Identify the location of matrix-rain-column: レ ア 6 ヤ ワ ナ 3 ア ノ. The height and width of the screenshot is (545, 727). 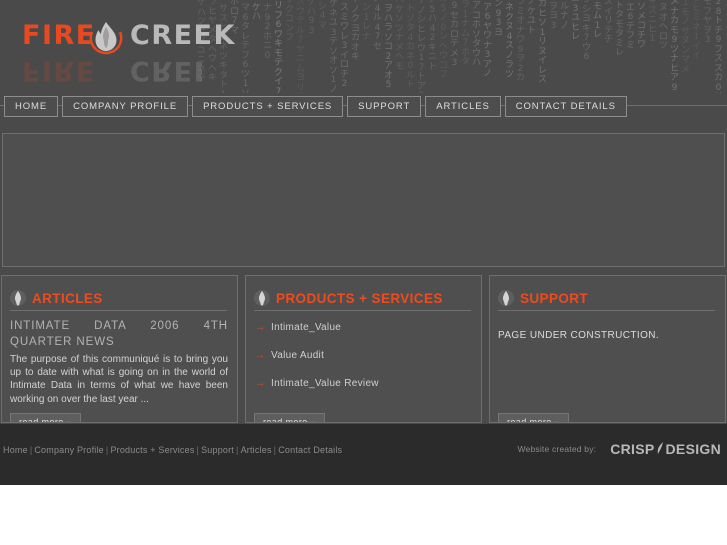
(487, 39).